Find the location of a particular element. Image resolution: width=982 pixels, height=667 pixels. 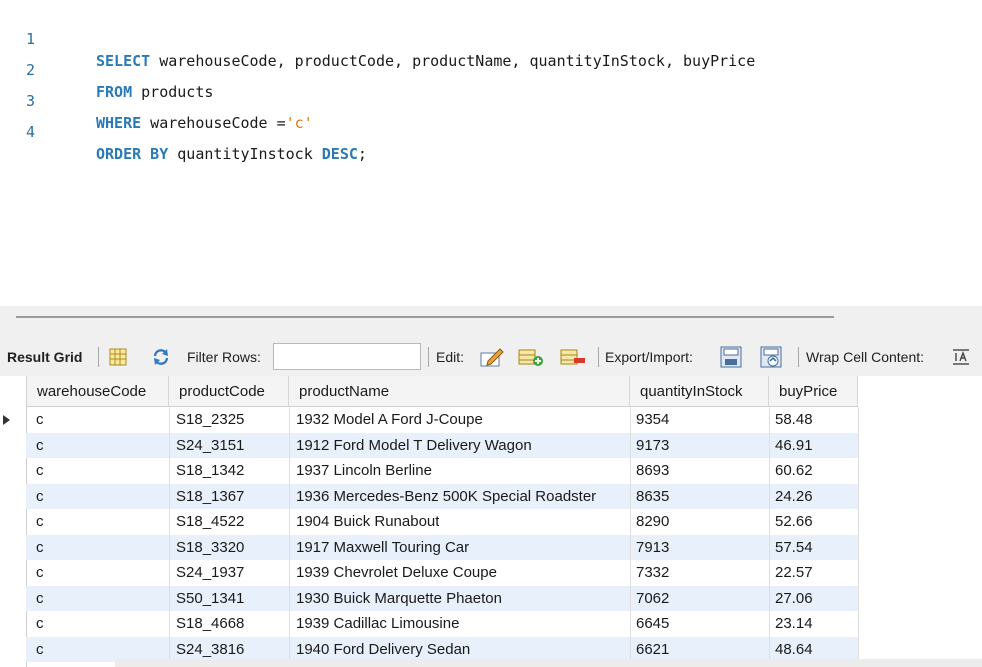

panel-splitter is located at coordinates (491, 322).